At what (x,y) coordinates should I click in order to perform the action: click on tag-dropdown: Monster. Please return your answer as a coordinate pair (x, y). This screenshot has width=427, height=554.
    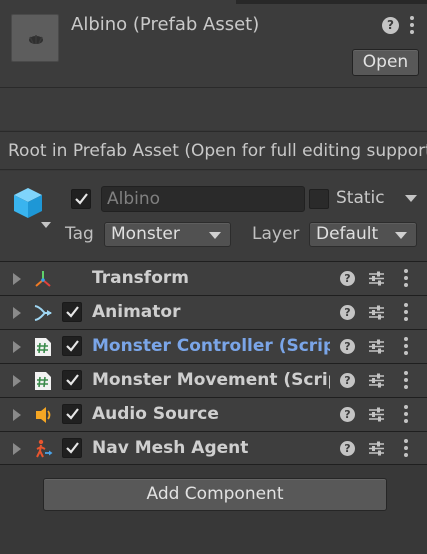
    Looking at the image, I should click on (167, 234).